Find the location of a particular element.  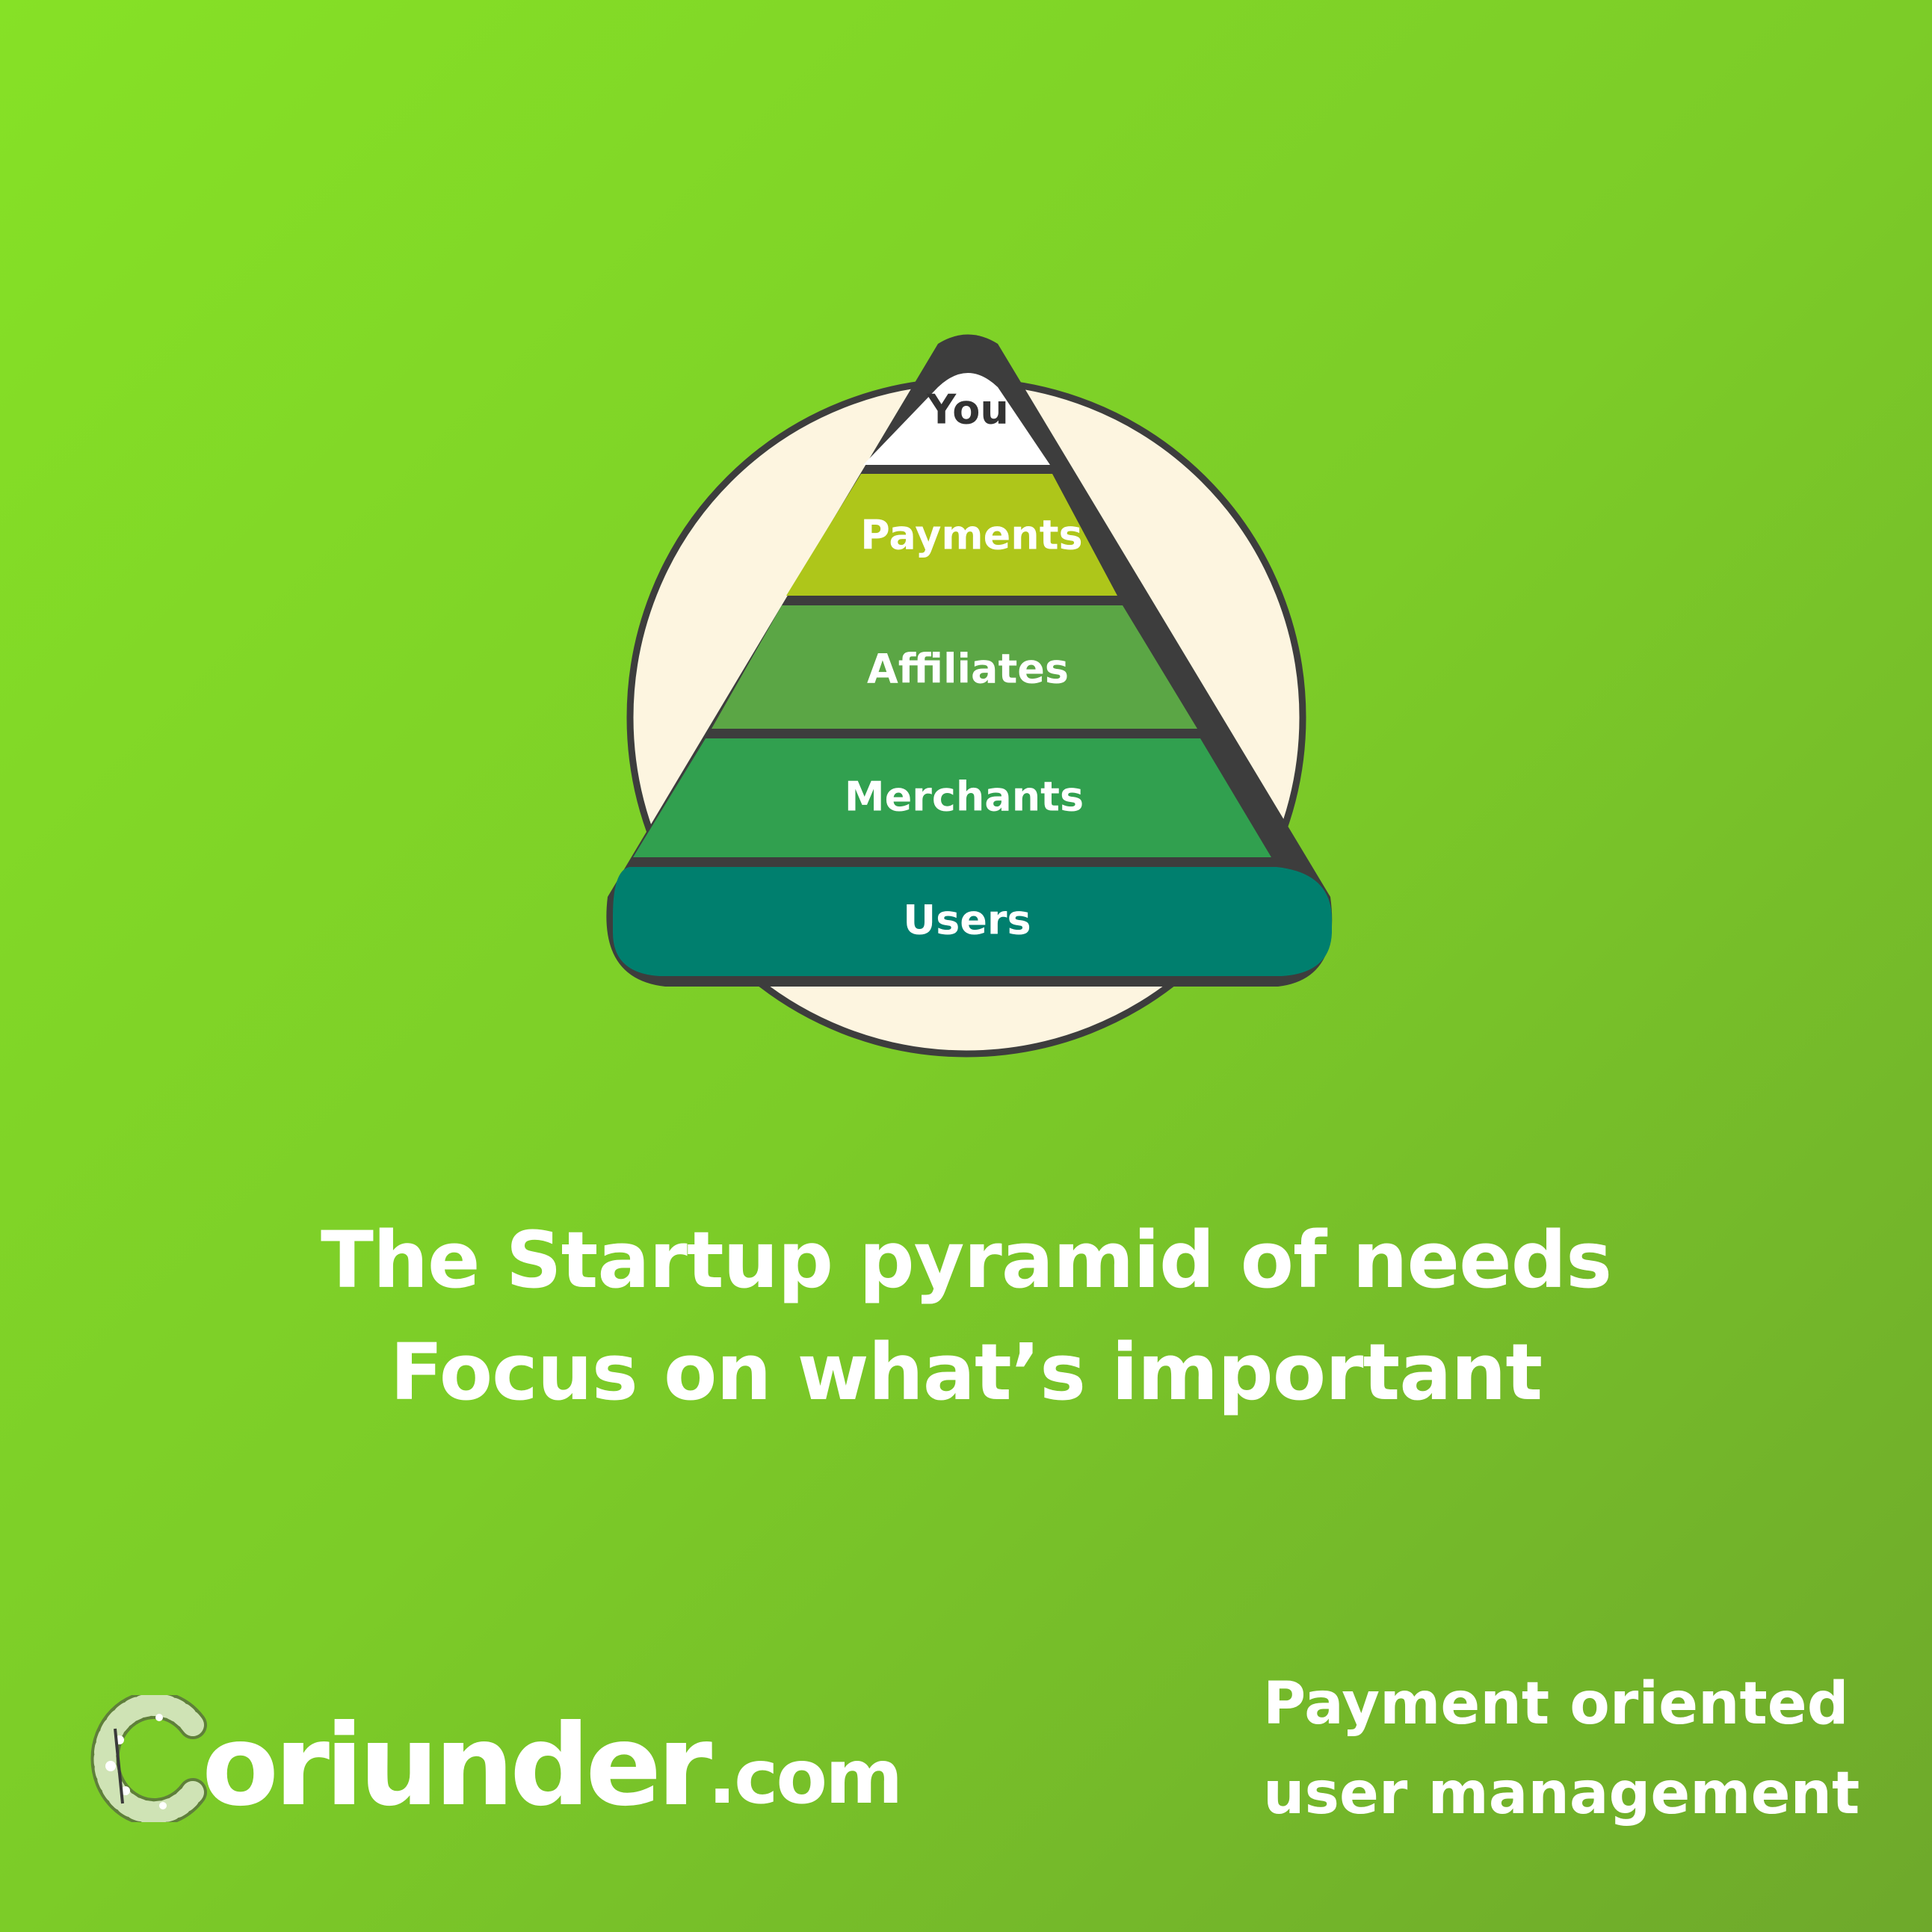

layer-label-merchants: Merchants is located at coordinates (964, 797).